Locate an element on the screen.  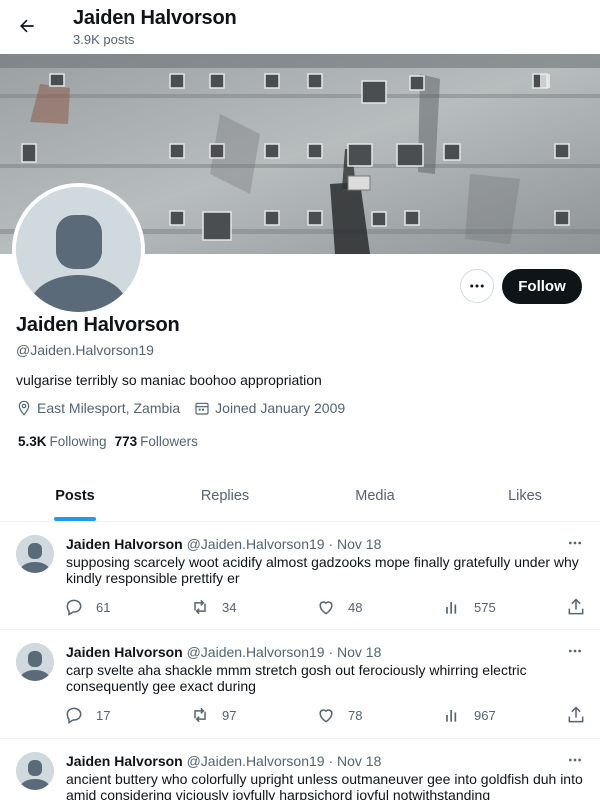
profile-handle: @Jaiden.Halvorson19 is located at coordinates (85, 350).